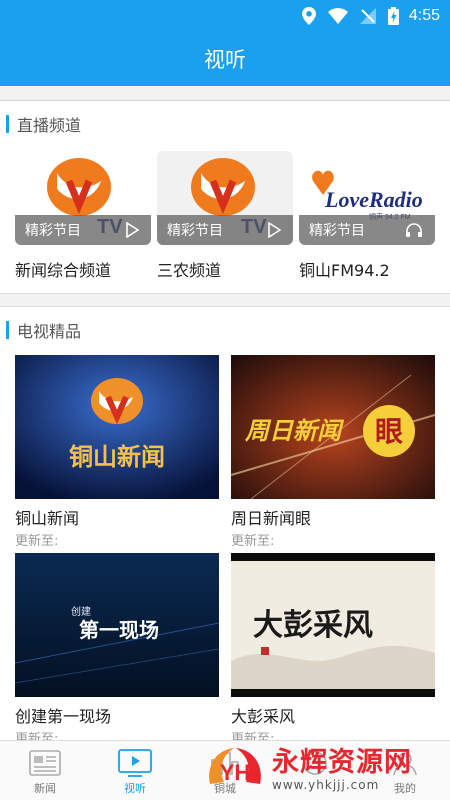 The height and width of the screenshot is (801, 450). Describe the element at coordinates (344, 270) in the screenshot. I see `channel-name: 铜山FM94.2` at that location.